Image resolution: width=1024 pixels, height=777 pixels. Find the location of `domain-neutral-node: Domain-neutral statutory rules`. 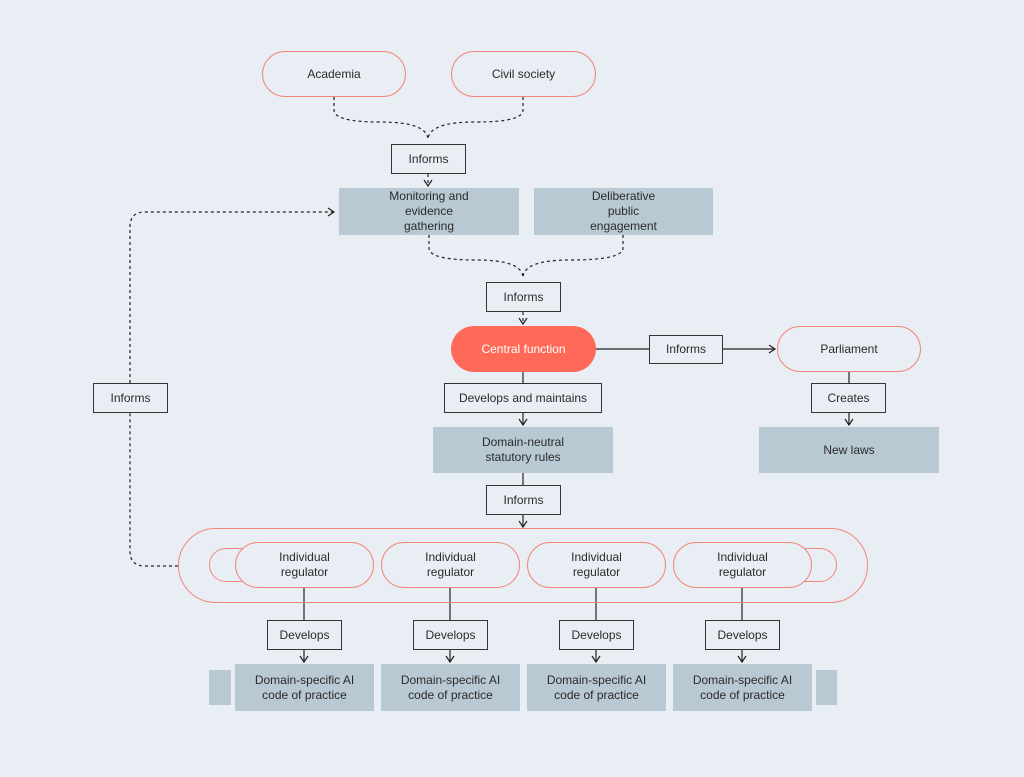

domain-neutral-node: Domain-neutral statutory rules is located at coordinates (523, 450).